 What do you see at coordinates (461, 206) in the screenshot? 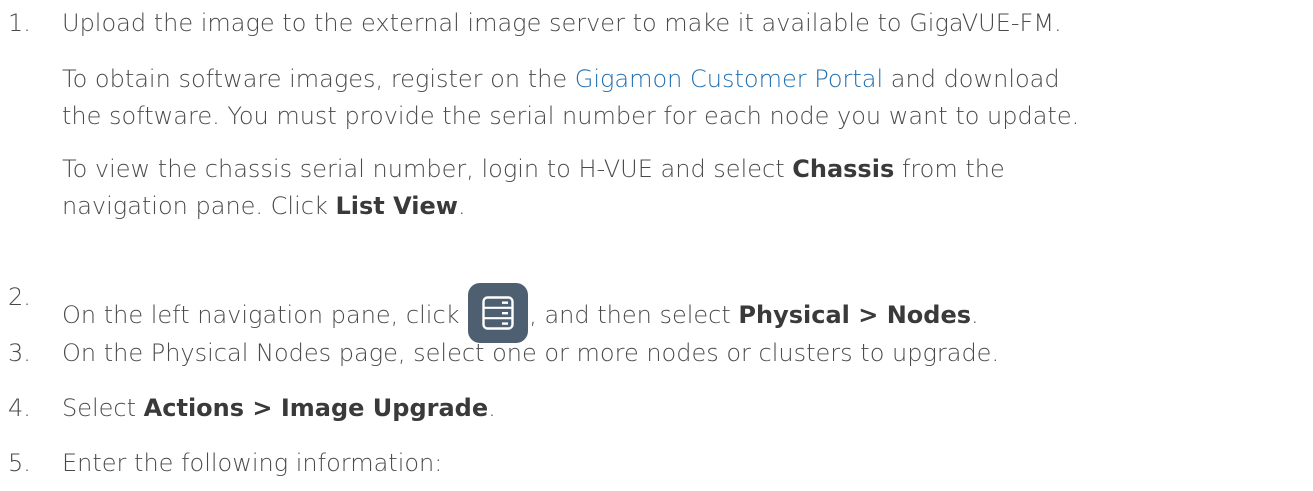
I see `note-2-line-2-post: .` at bounding box center [461, 206].